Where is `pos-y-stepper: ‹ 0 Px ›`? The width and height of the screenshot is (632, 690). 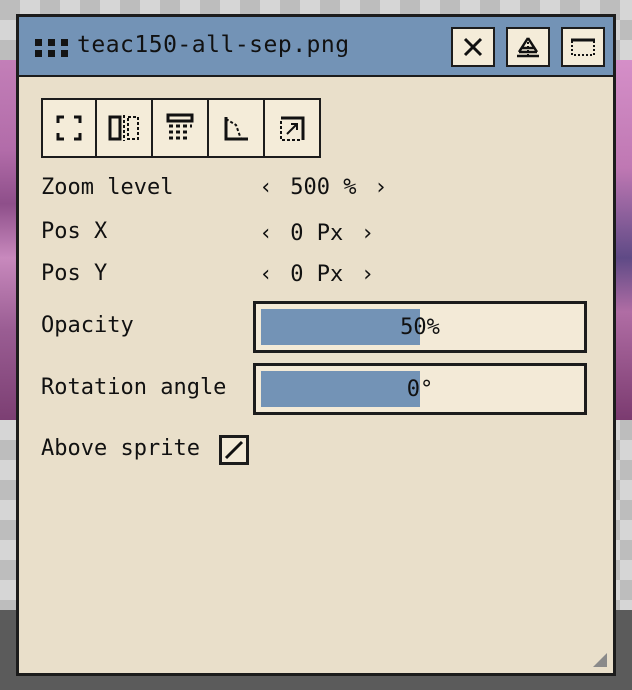 pos-y-stepper: ‹ 0 Px › is located at coordinates (316, 274).